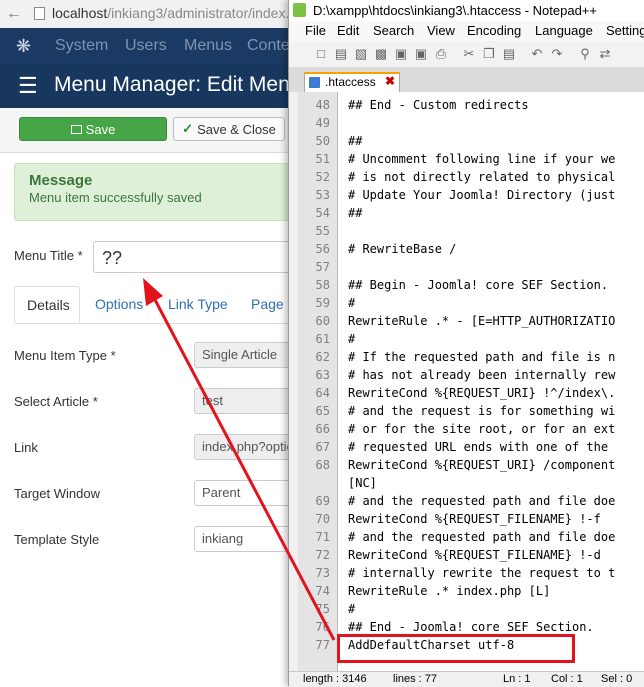  Describe the element at coordinates (471, 591) in the screenshot. I see `code-line: 74 RewriteRule .* index.php [L]` at that location.